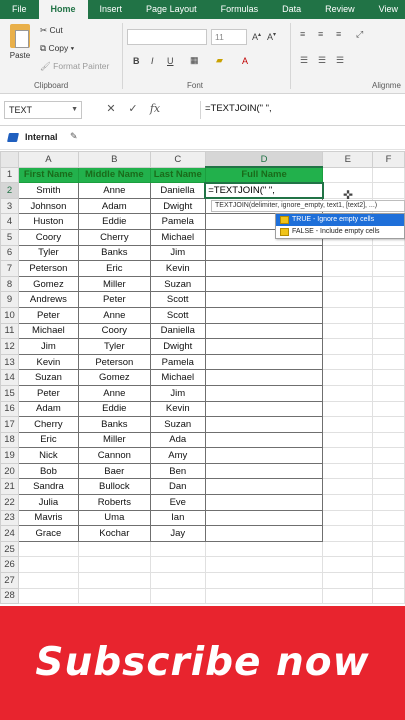 The width and height of the screenshot is (405, 720). I want to click on row-header: 24, so click(9, 533).